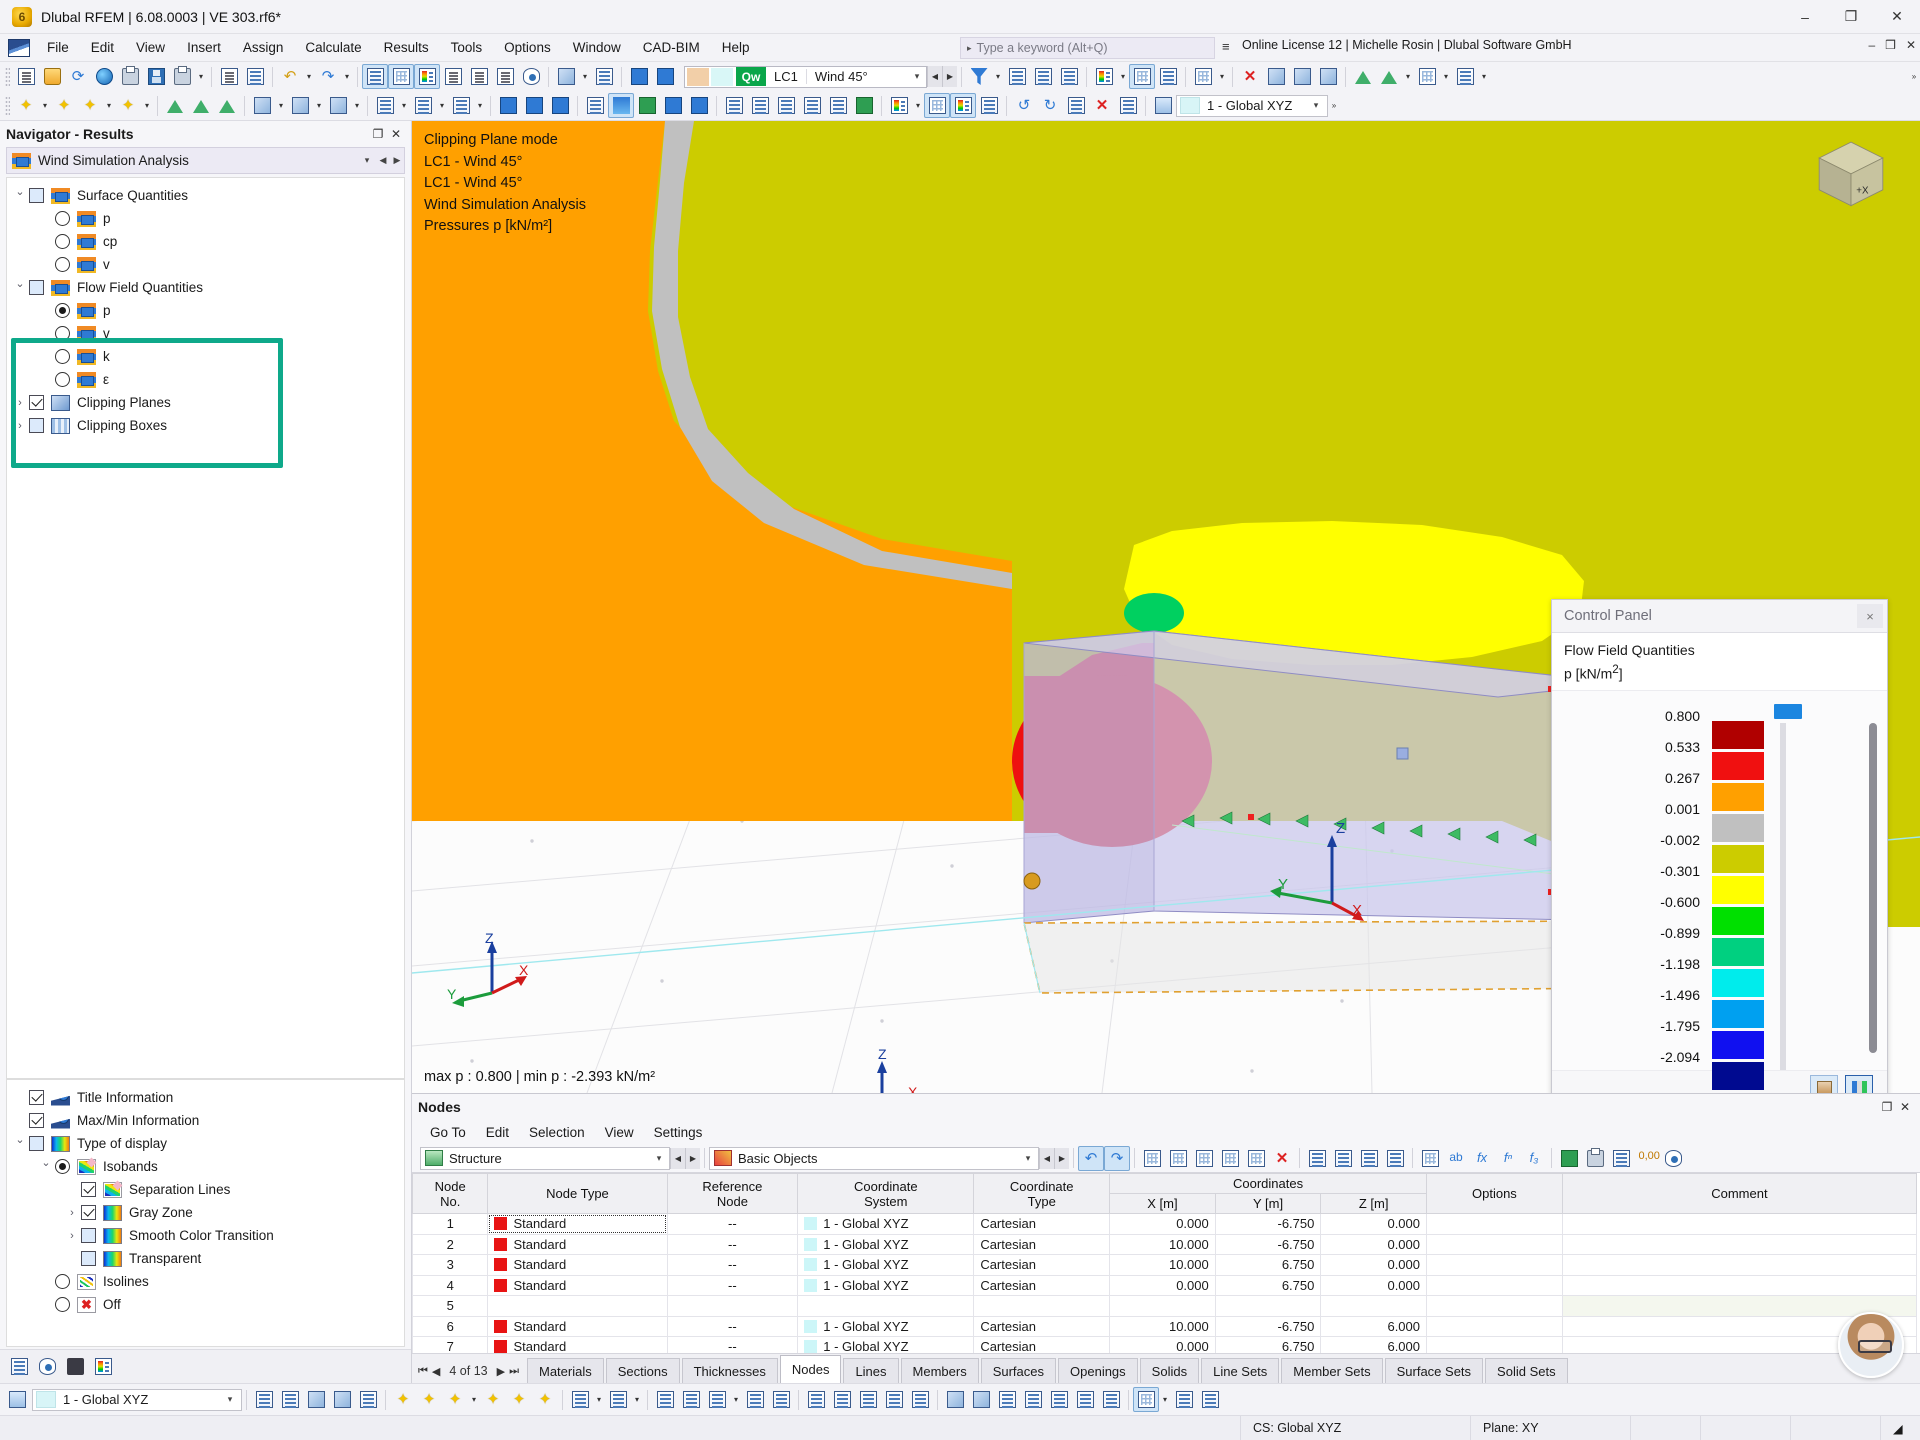 The width and height of the screenshot is (1920, 1440). Describe the element at coordinates (205, 1304) in the screenshot. I see `tree-item: ✖ Off` at that location.